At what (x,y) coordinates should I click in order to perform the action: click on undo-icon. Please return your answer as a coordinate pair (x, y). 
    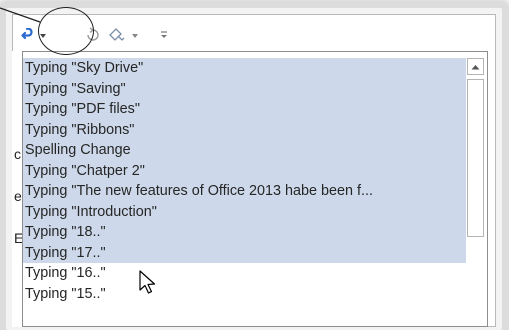
    Looking at the image, I should click on (27, 34).